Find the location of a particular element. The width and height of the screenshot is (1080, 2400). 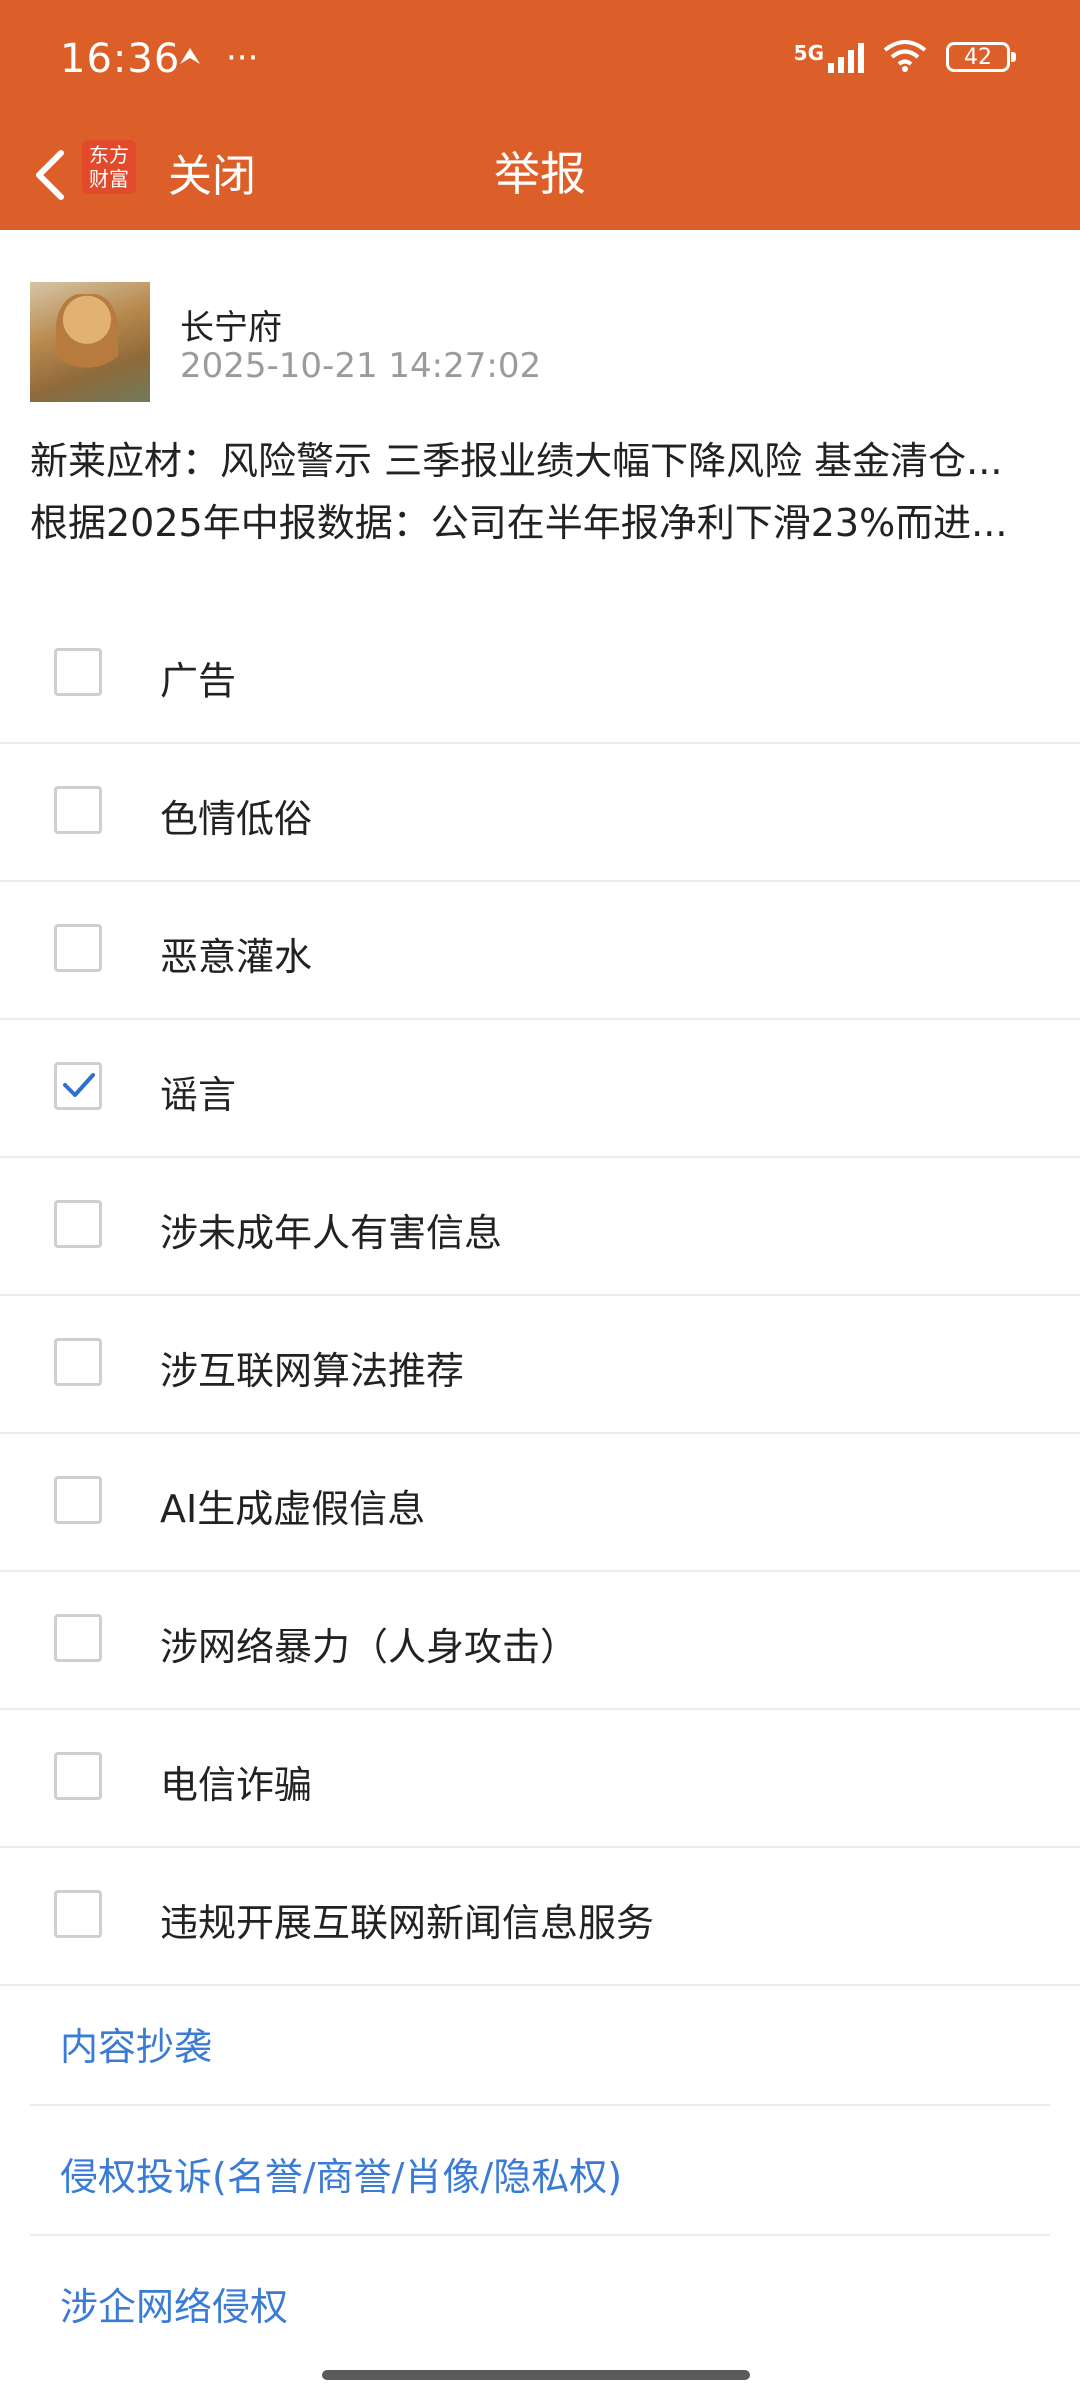

reason-item: 谣言 is located at coordinates (540, 1089).